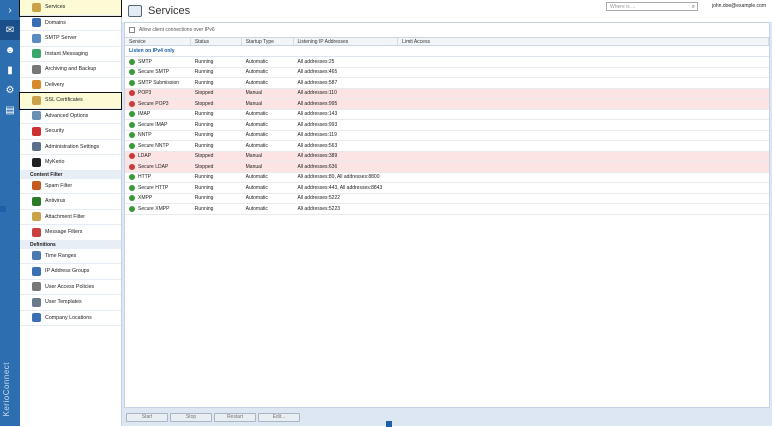 The width and height of the screenshot is (772, 427). I want to click on group-header: Listen on IPv4 only, so click(447, 51).